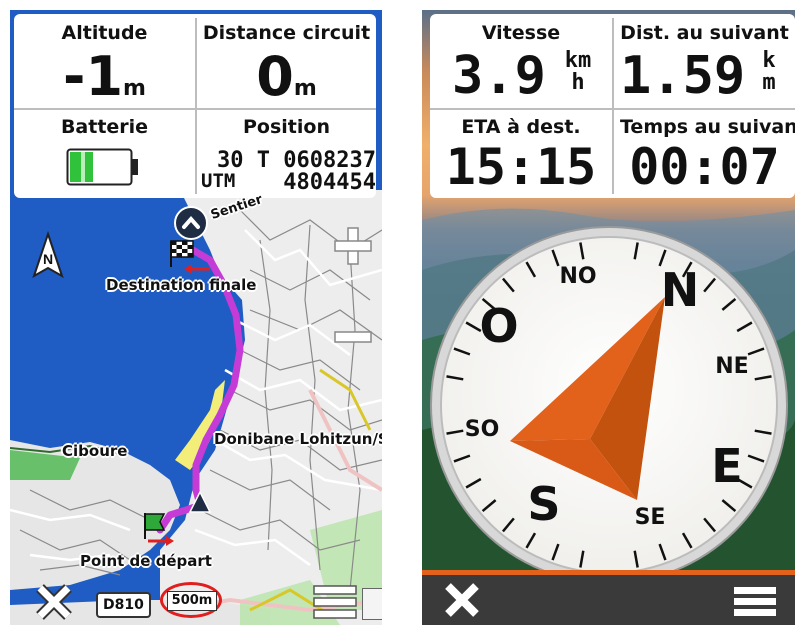 This screenshot has width=795, height=625. Describe the element at coordinates (704, 33) in the screenshot. I see `next-distance-label: Dist. au suivant` at that location.